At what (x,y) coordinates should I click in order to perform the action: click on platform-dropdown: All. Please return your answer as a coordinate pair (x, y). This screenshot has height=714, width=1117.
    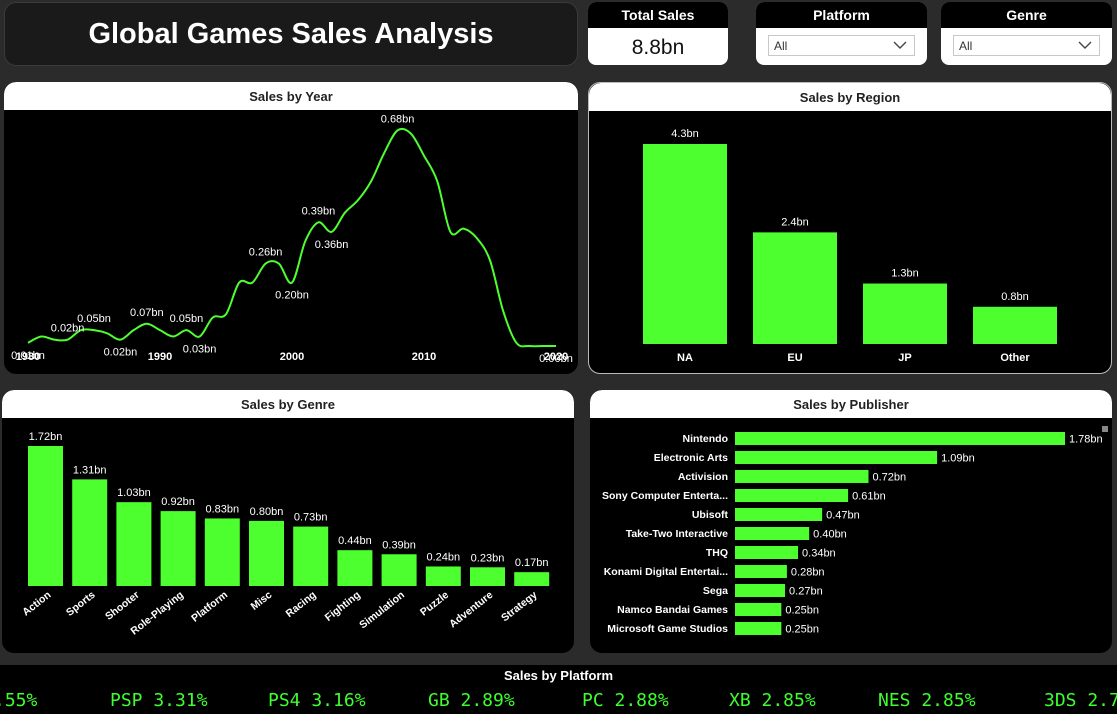
    Looking at the image, I should click on (841, 45).